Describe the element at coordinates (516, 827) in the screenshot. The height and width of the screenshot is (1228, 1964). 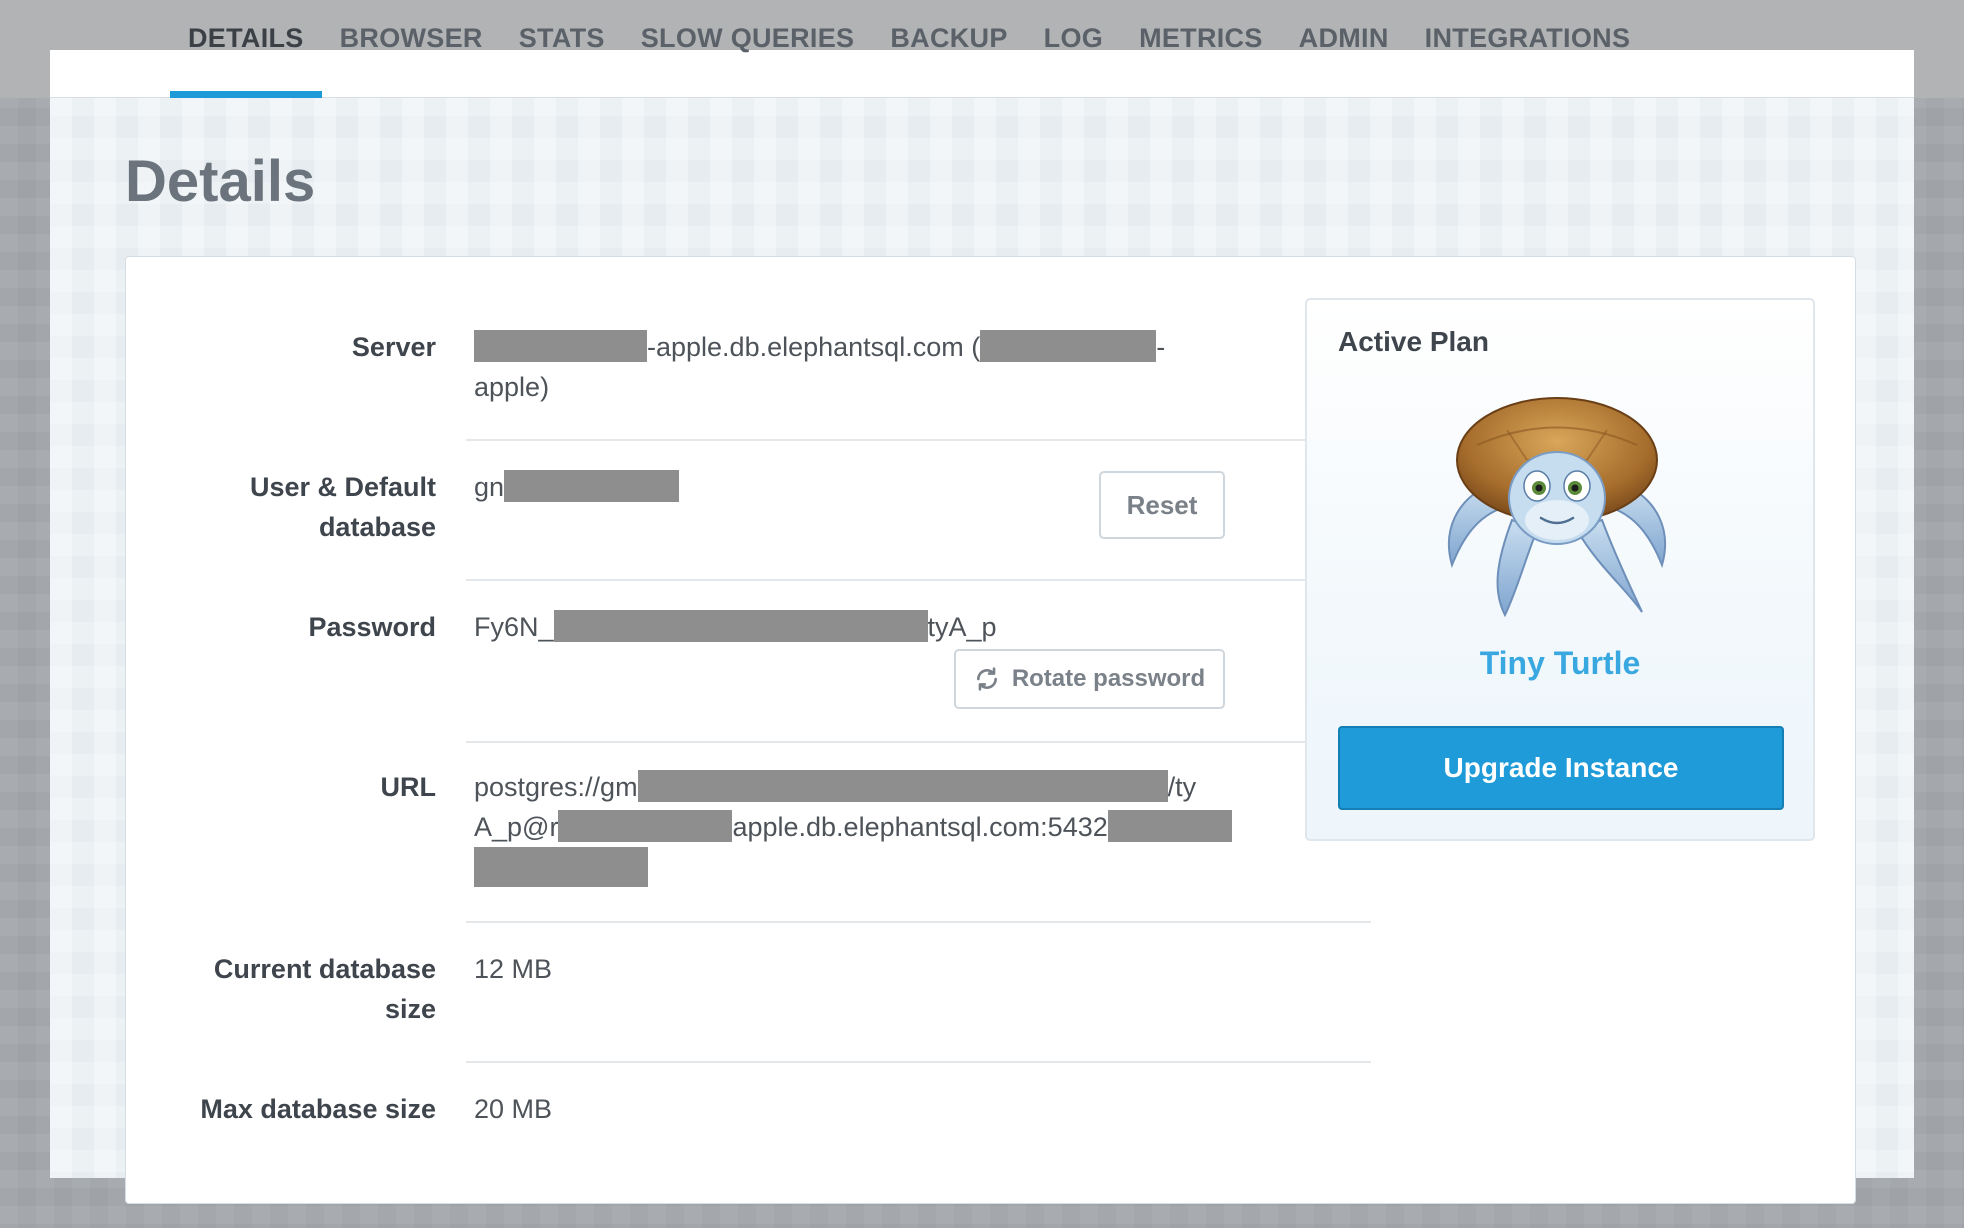
I see `url-line2-prefix: A_p@r` at that location.